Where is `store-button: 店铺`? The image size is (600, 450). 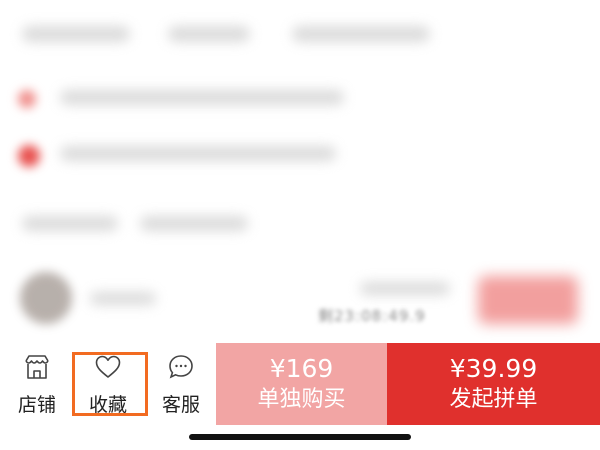
store-button: 店铺 is located at coordinates (37, 384).